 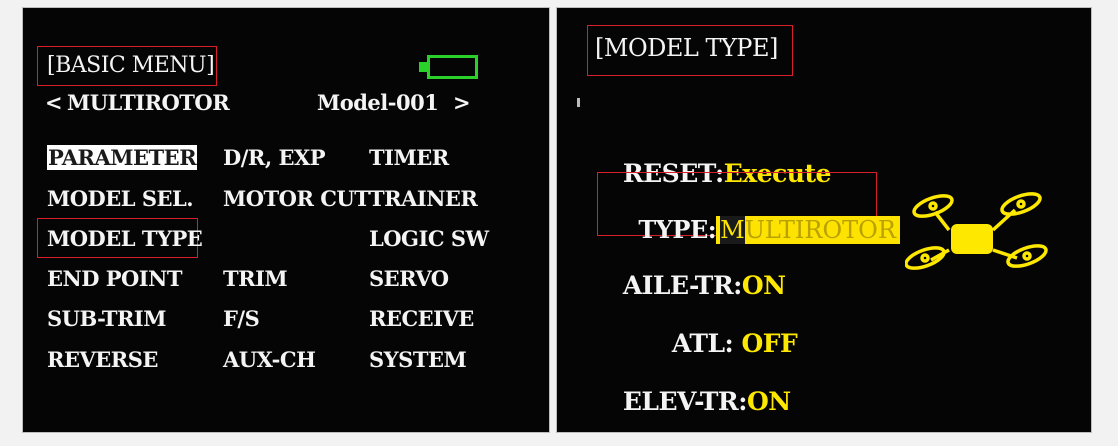 I want to click on menu-model-type: MODEL TYPE, so click(x=125, y=238).